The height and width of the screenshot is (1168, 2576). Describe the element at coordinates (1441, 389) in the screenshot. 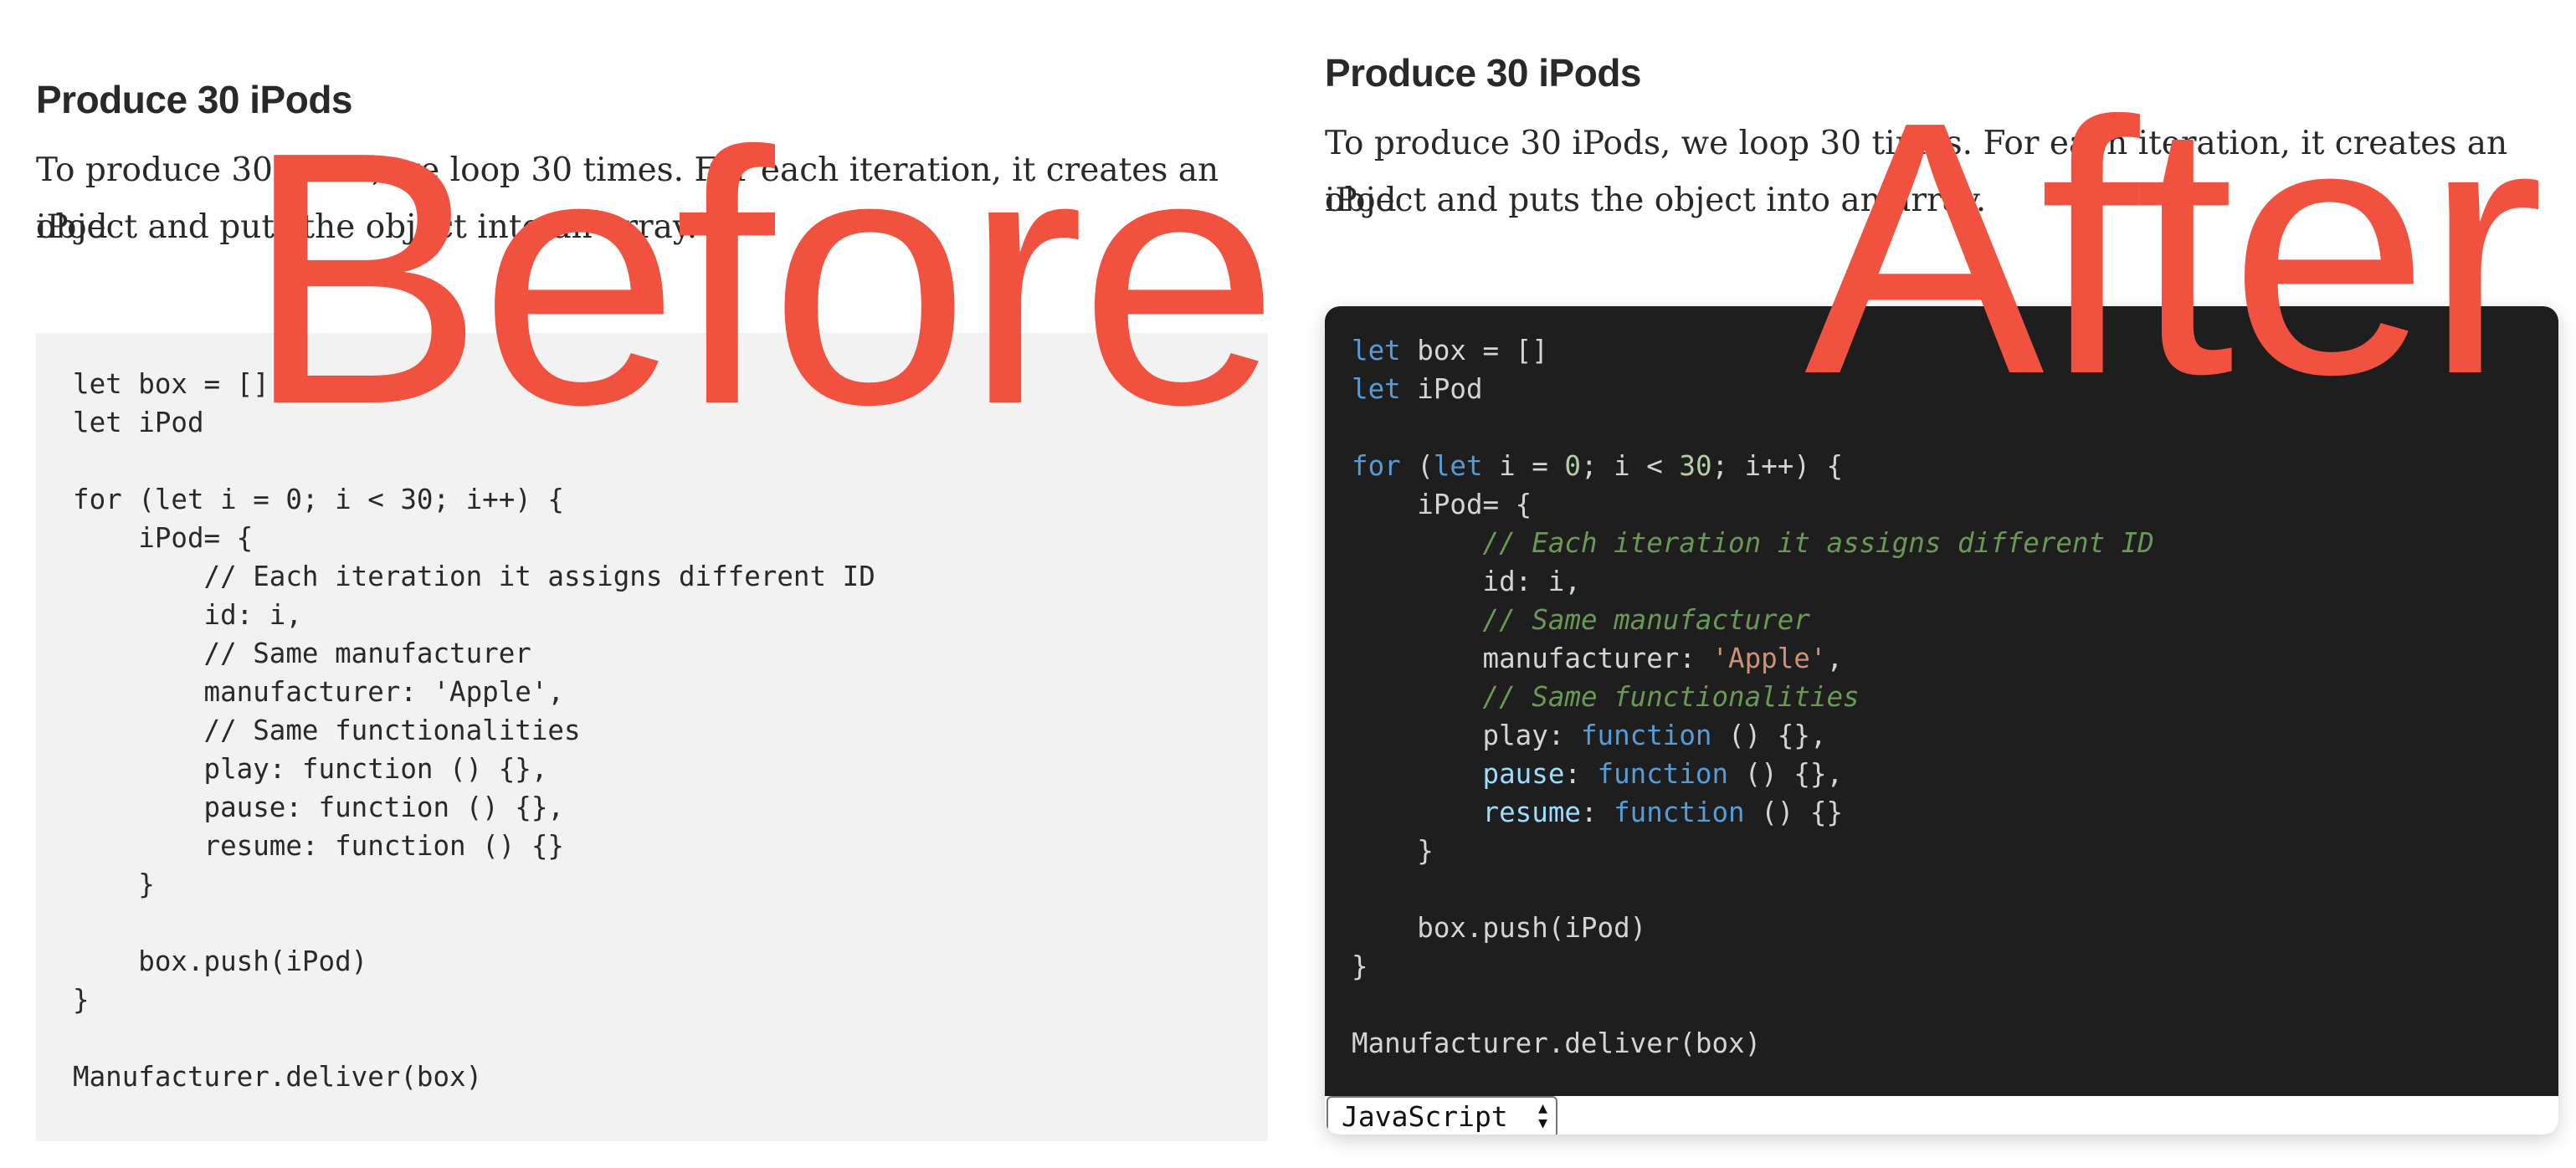

I see `code-token: iPod` at that location.